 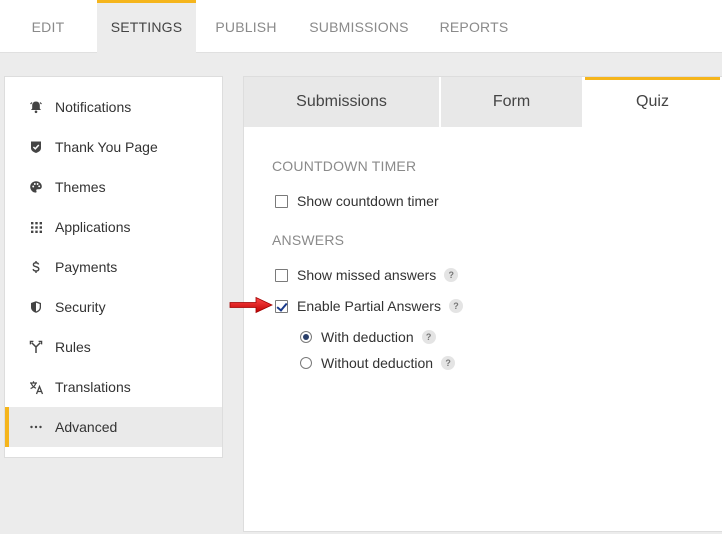 I want to click on sidebar-item-payments: Payments, so click(x=113, y=267).